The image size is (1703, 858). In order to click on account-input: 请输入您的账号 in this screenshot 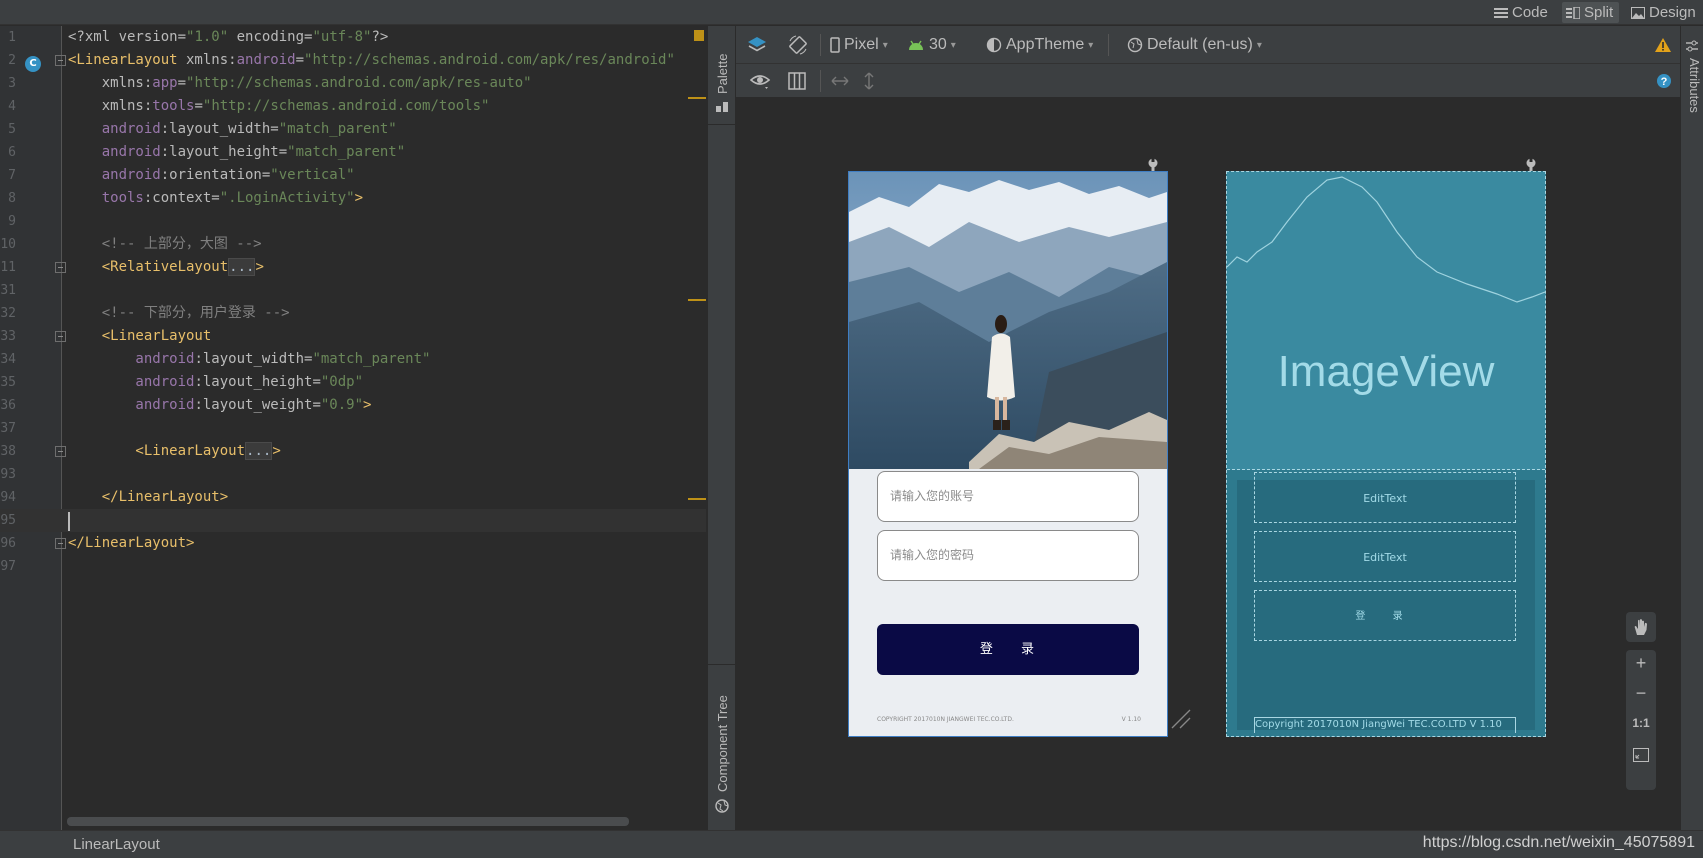, I will do `click(1008, 496)`.